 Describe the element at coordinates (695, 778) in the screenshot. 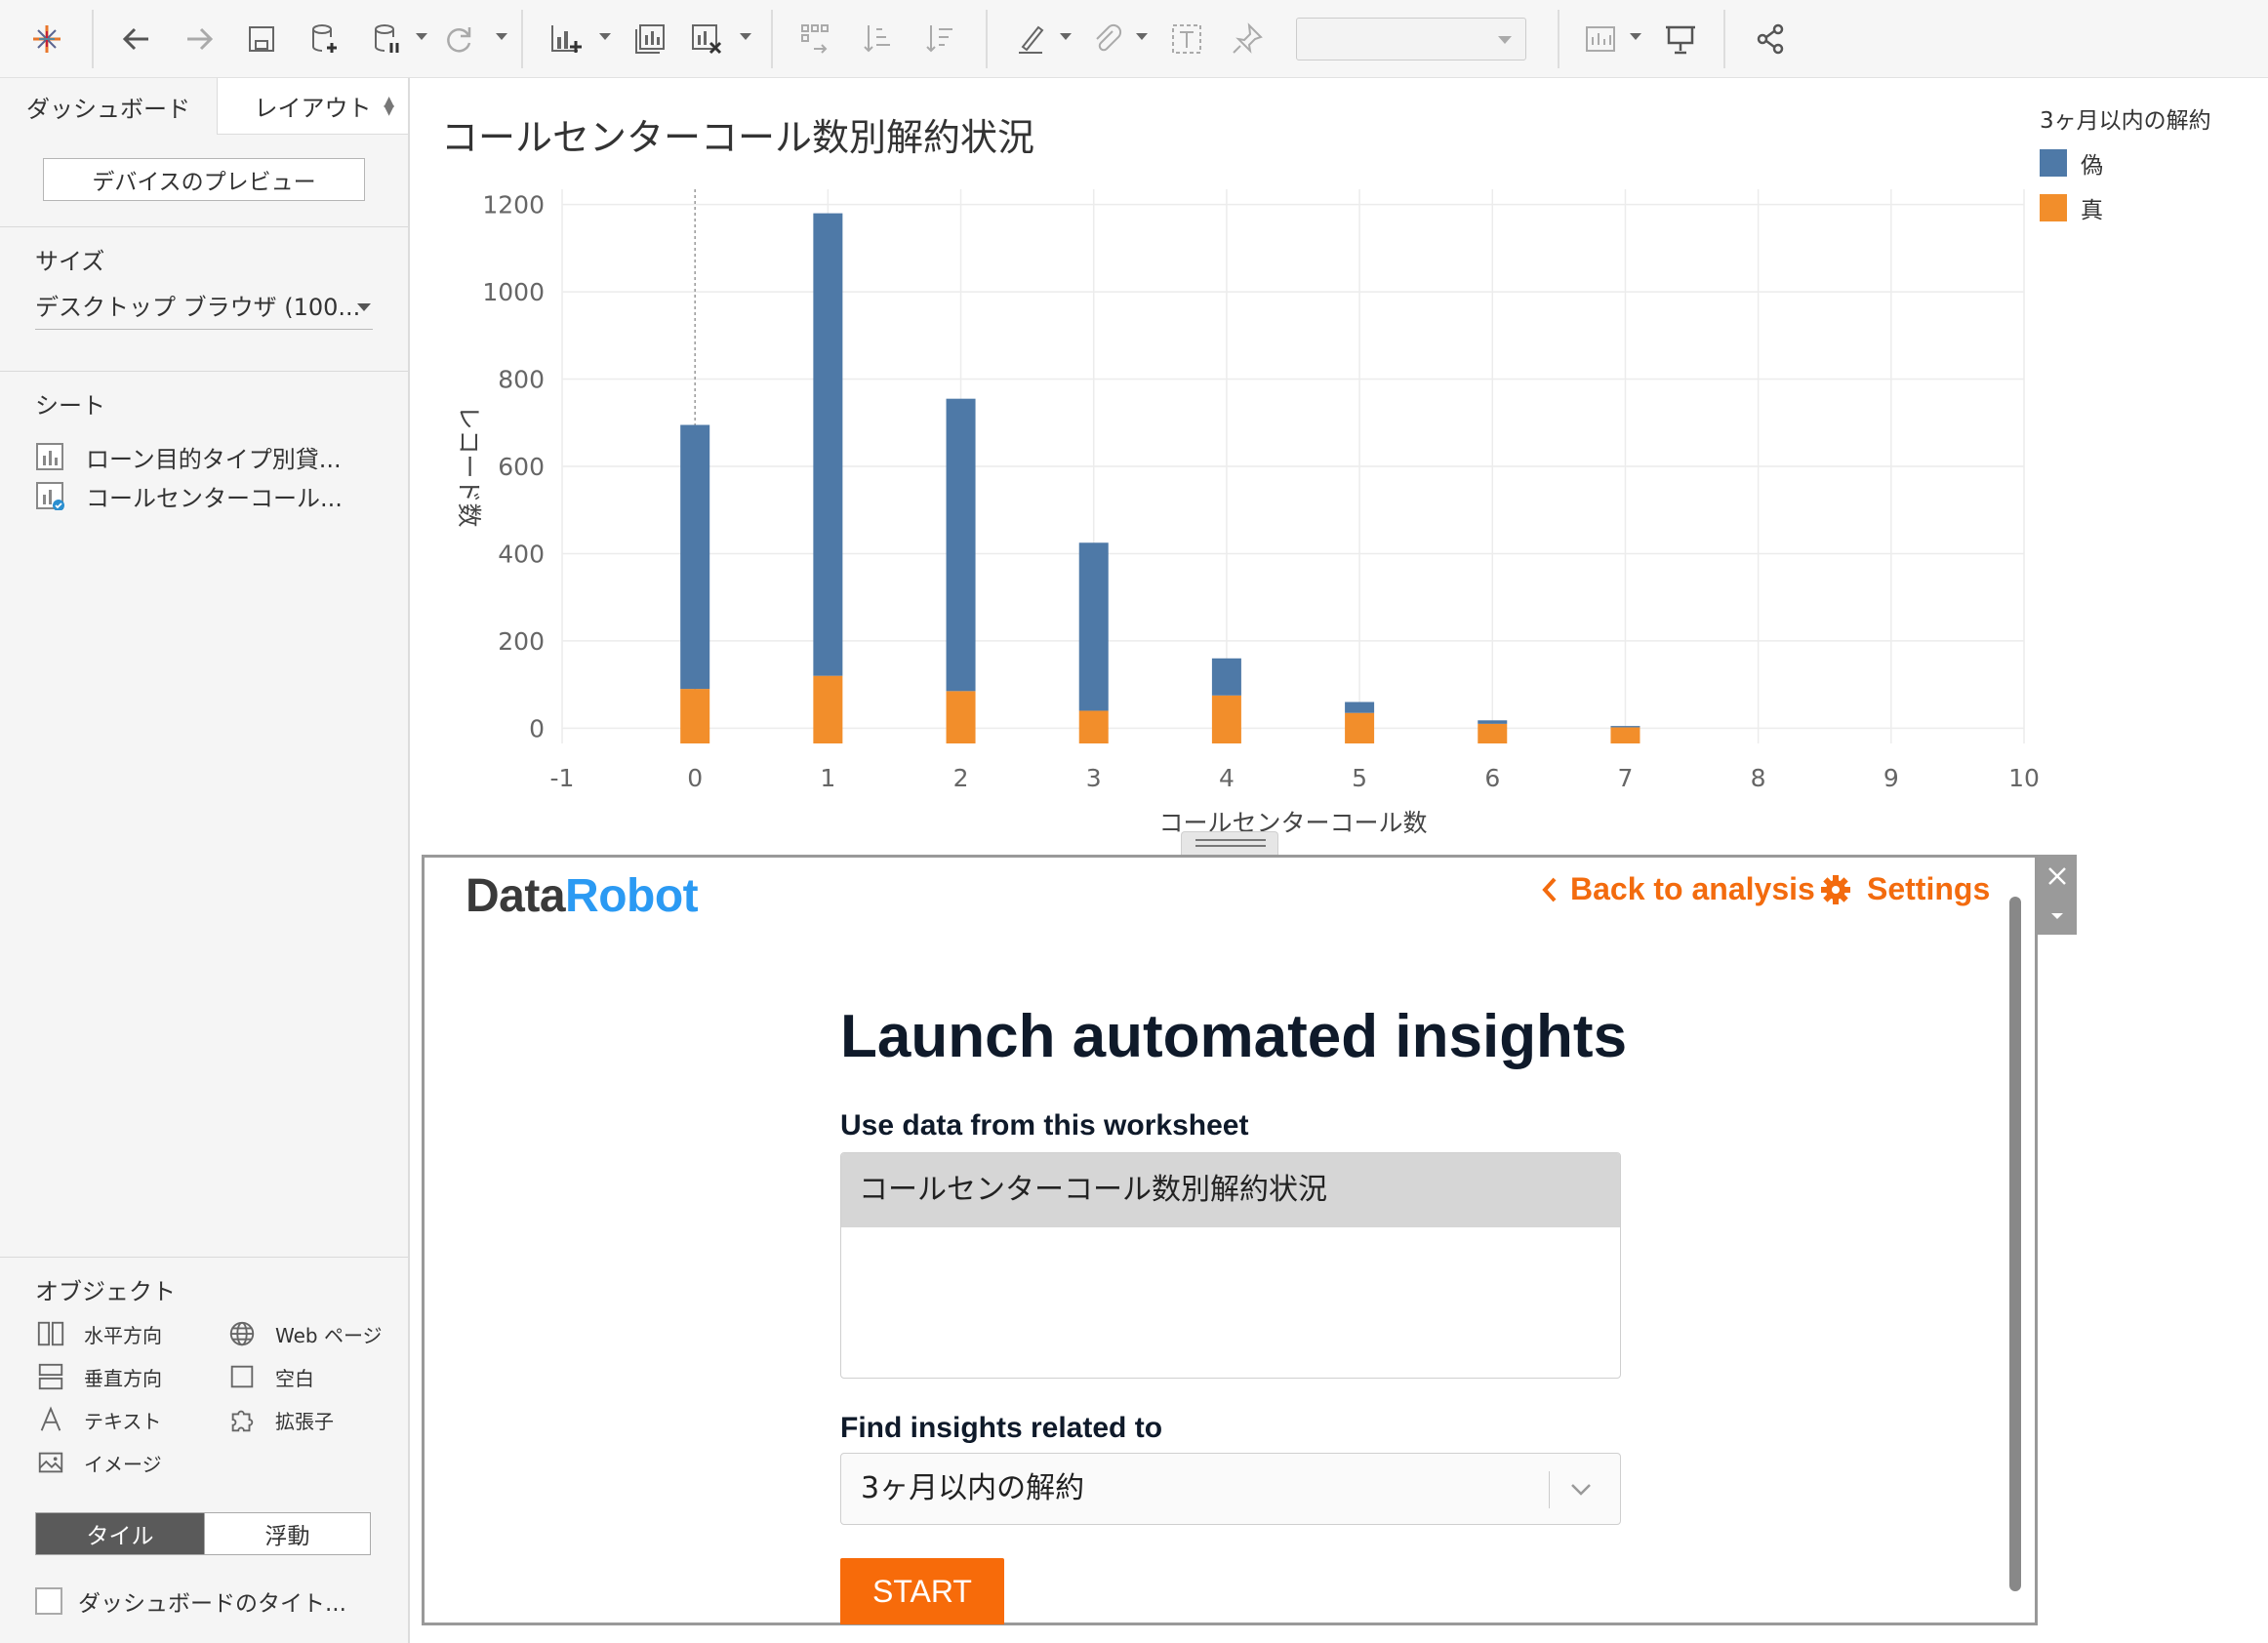

I see `x-tick-label: 0` at that location.